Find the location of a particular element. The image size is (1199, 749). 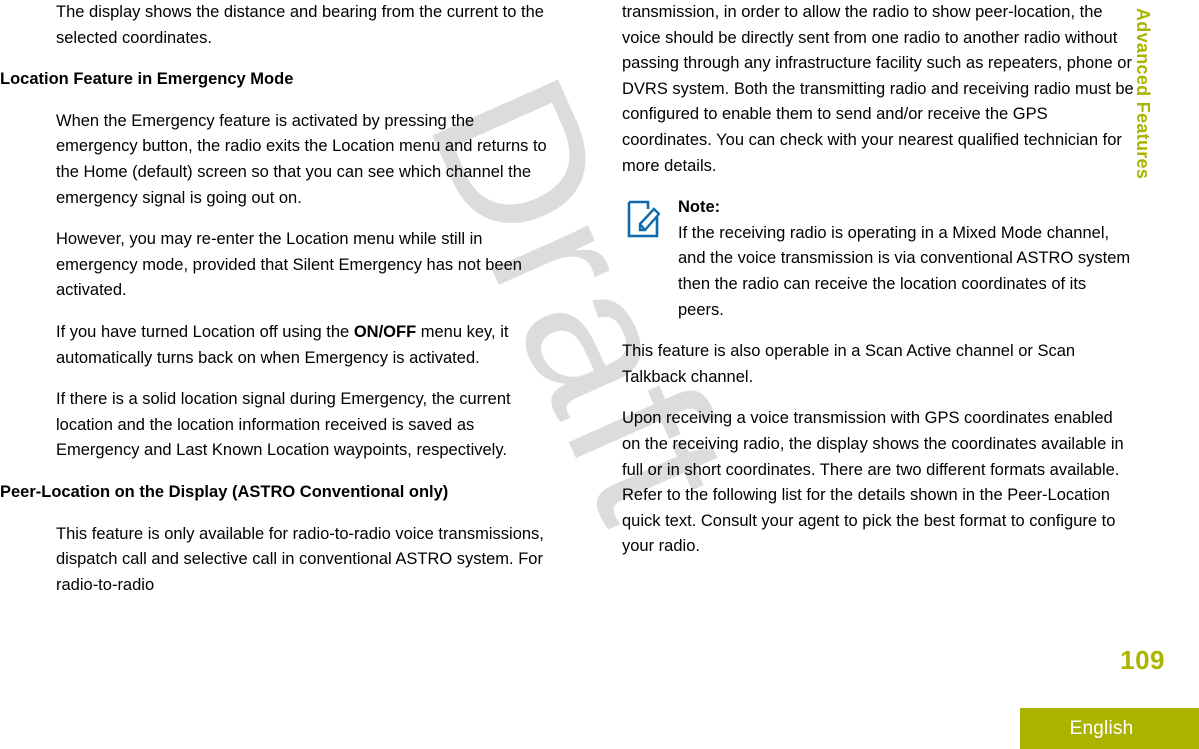

note-pencil-icon is located at coordinates (643, 219).